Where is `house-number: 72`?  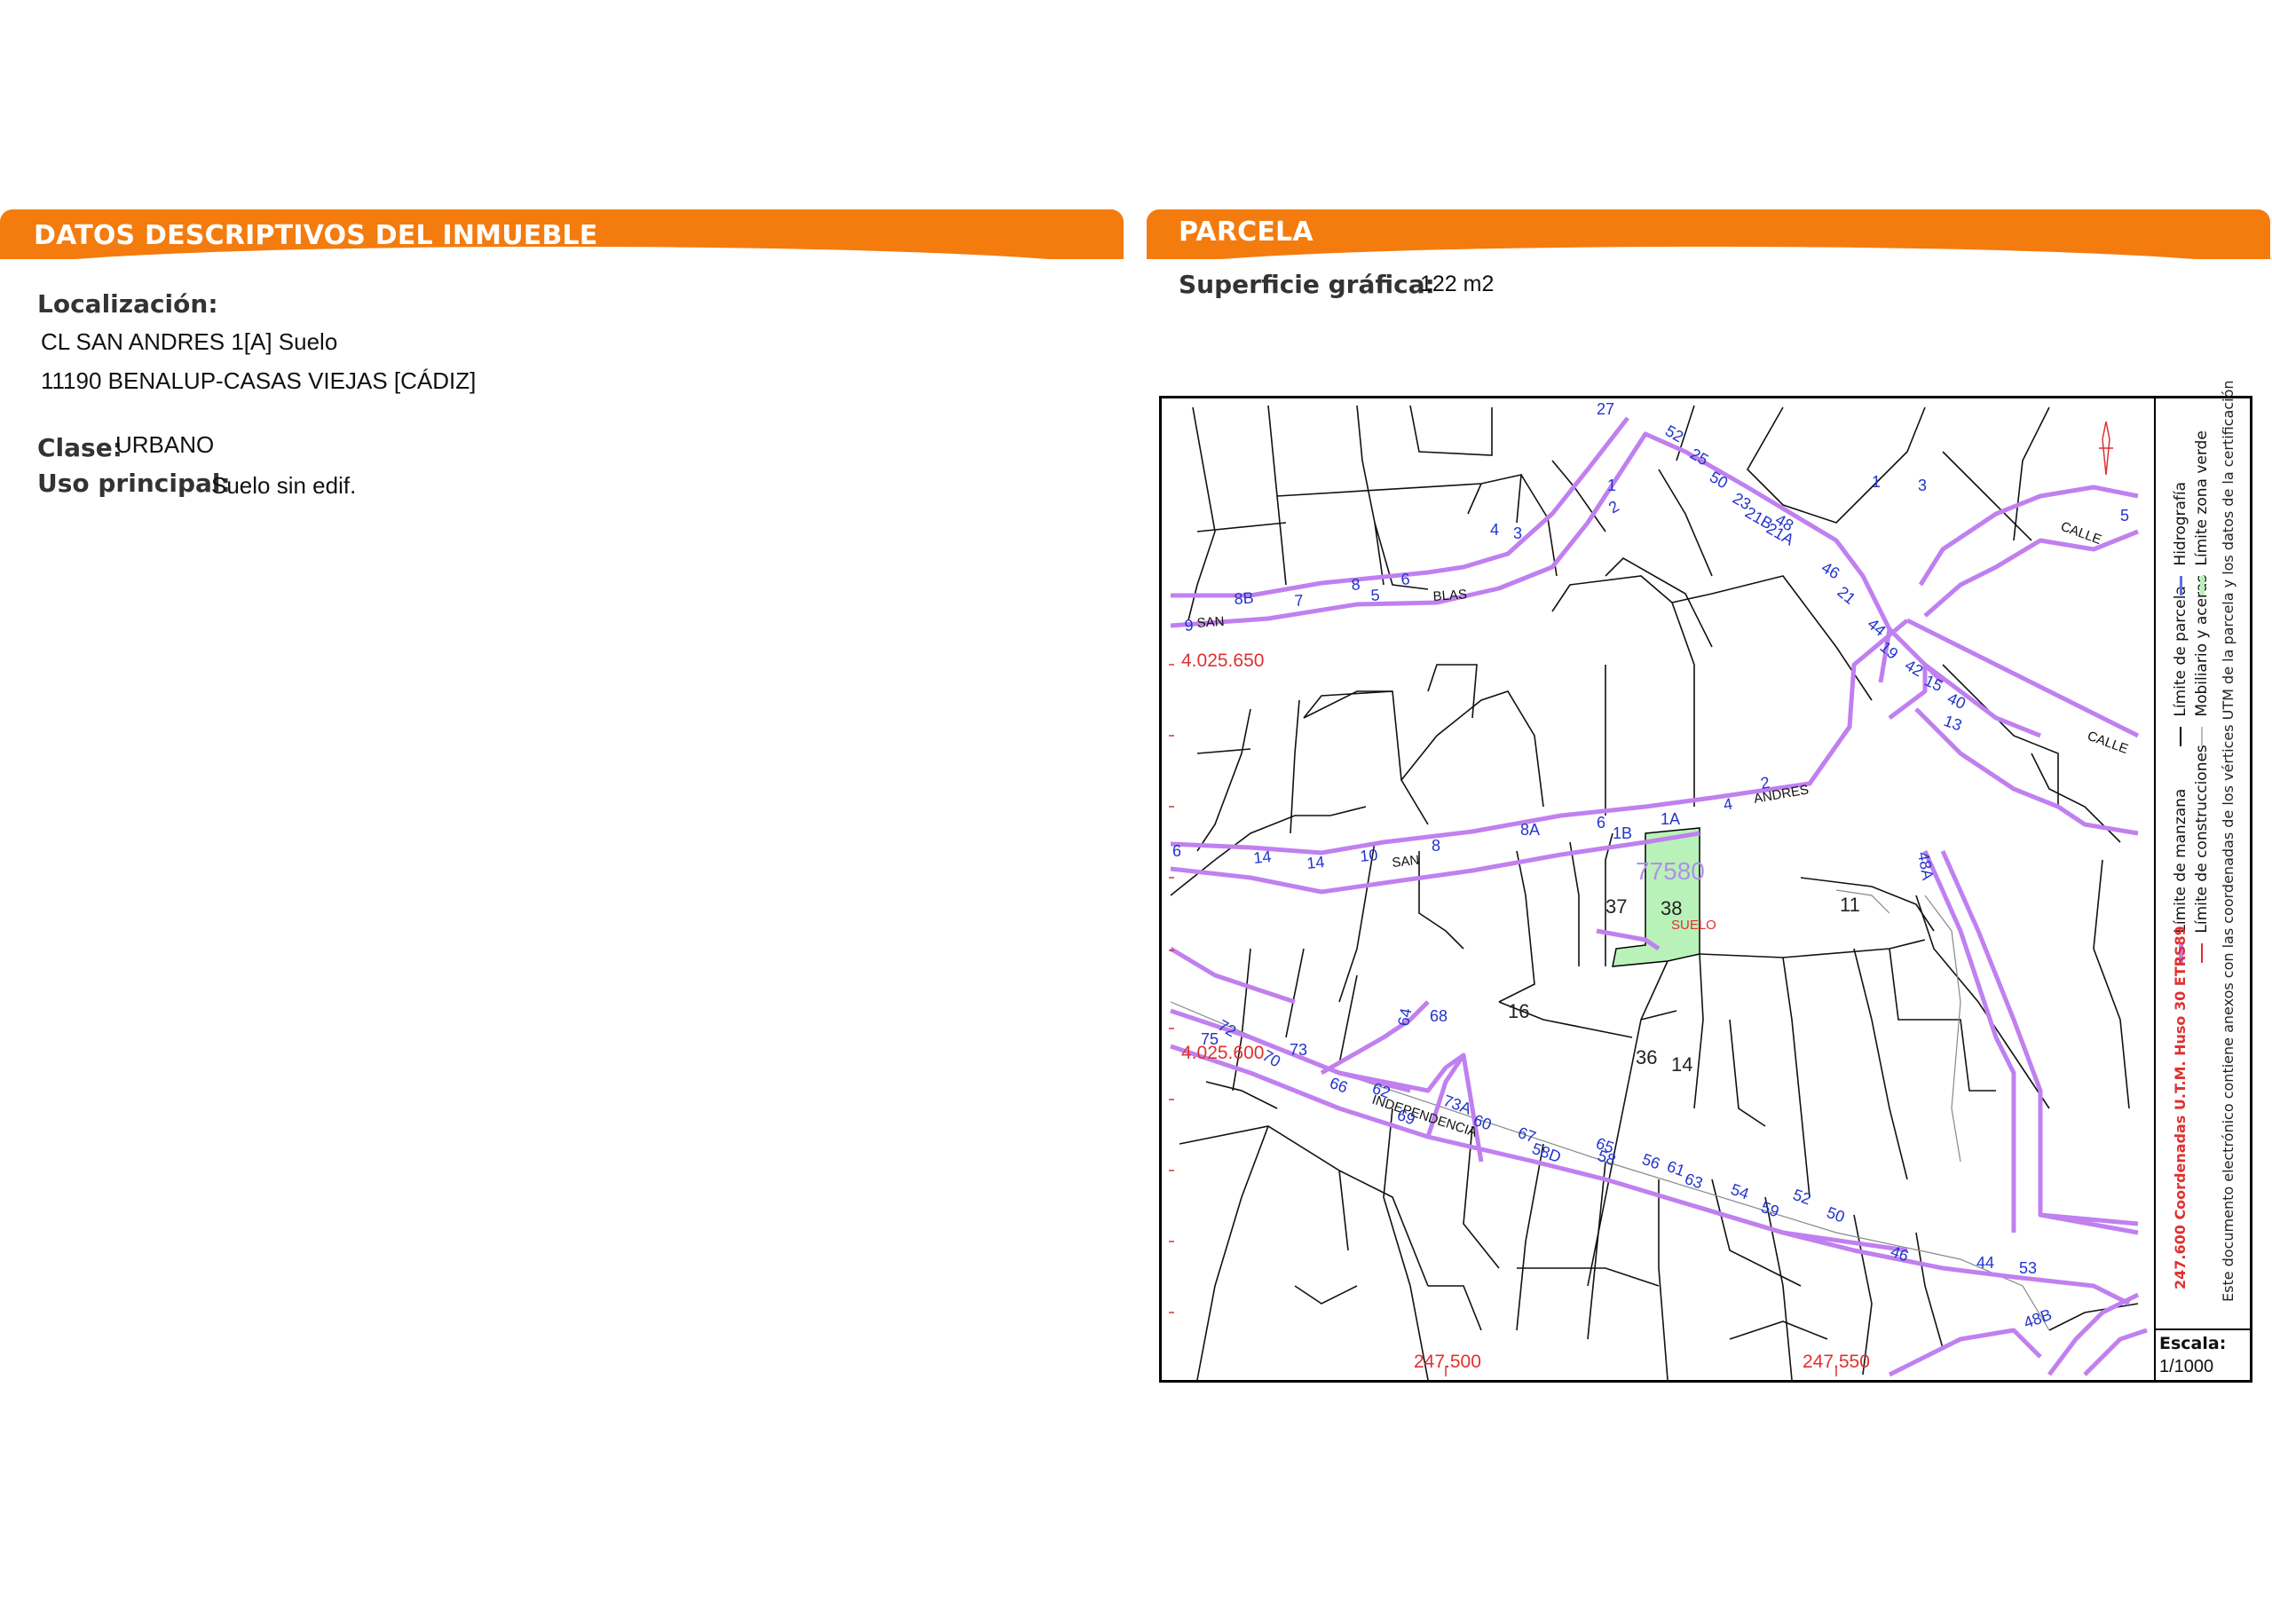
house-number: 72 is located at coordinates (1227, 1028).